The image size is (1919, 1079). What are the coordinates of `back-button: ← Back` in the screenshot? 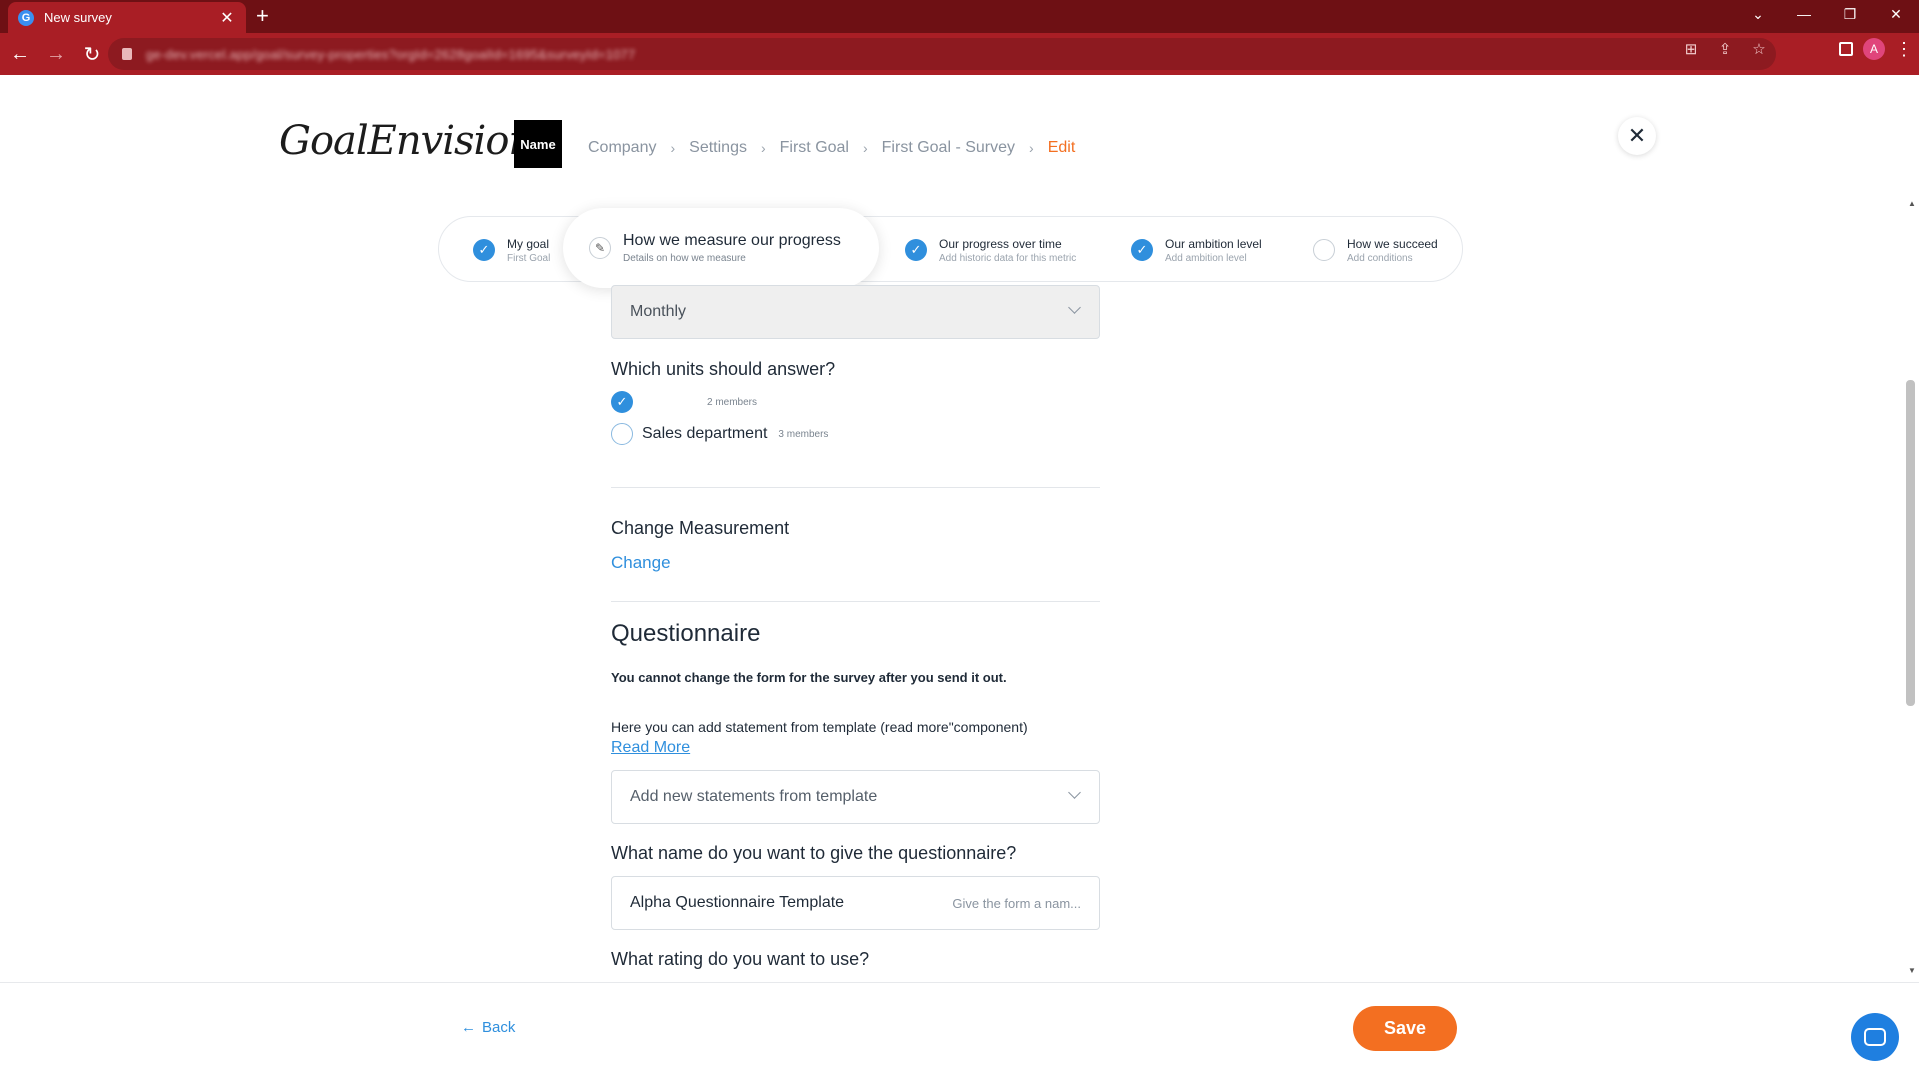 It's located at (488, 1027).